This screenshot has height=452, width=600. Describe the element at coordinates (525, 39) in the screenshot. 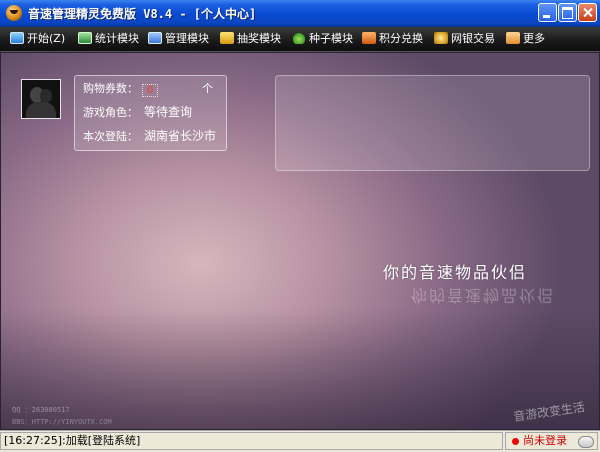

I see `menu-item-more: 更多` at that location.